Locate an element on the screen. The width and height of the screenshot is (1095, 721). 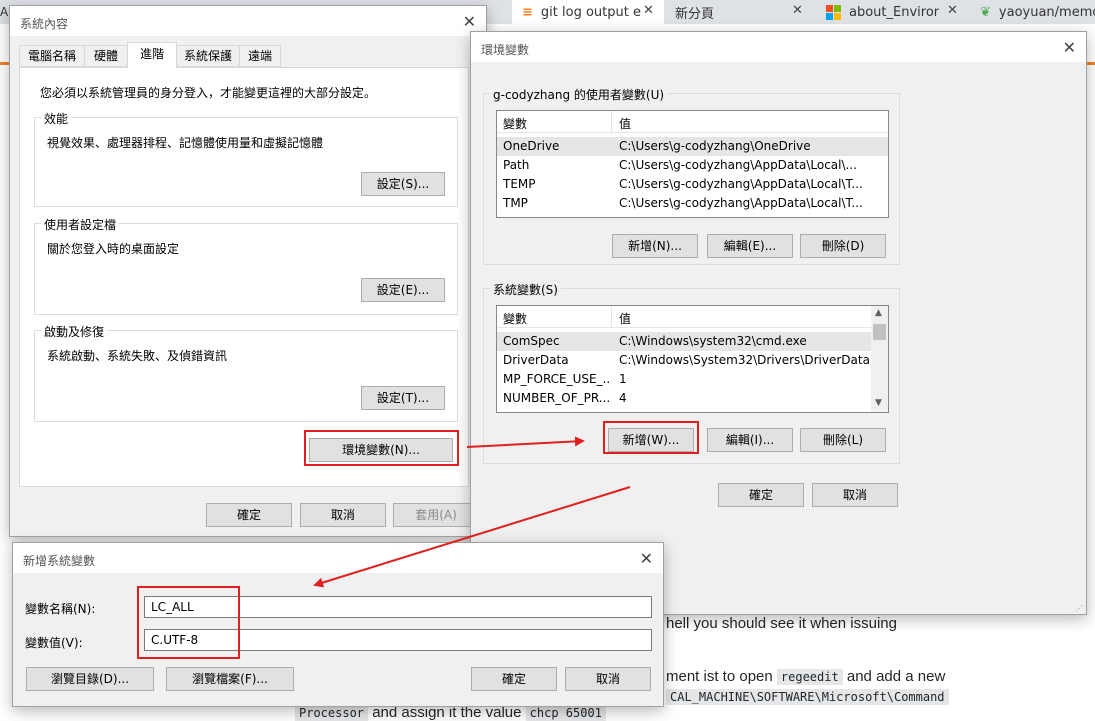
tab-advanced: 進階 is located at coordinates (152, 55).